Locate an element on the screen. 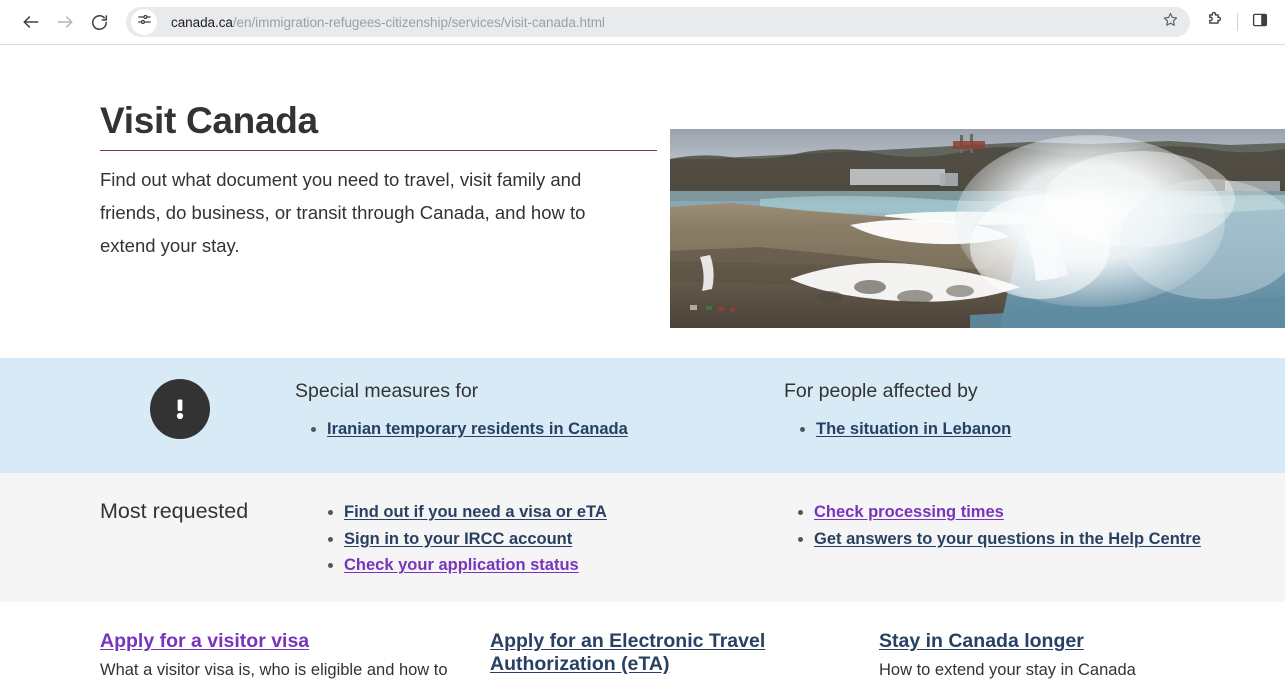 Image resolution: width=1285 pixels, height=679 pixels. list-item: Find out if you need a visa or eTA is located at coordinates (522, 512).